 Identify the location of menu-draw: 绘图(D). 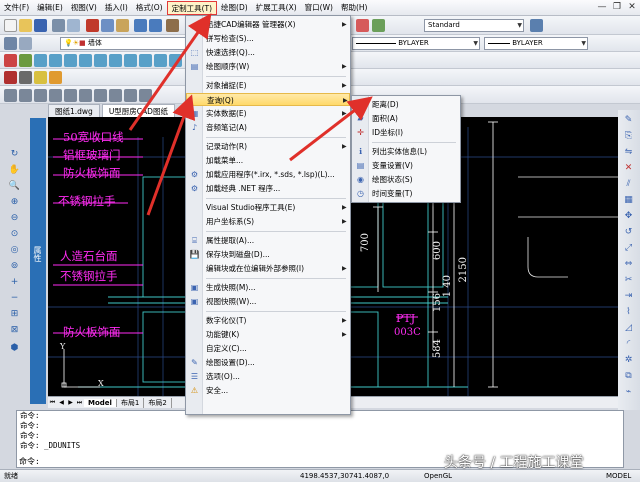
(234, 8).